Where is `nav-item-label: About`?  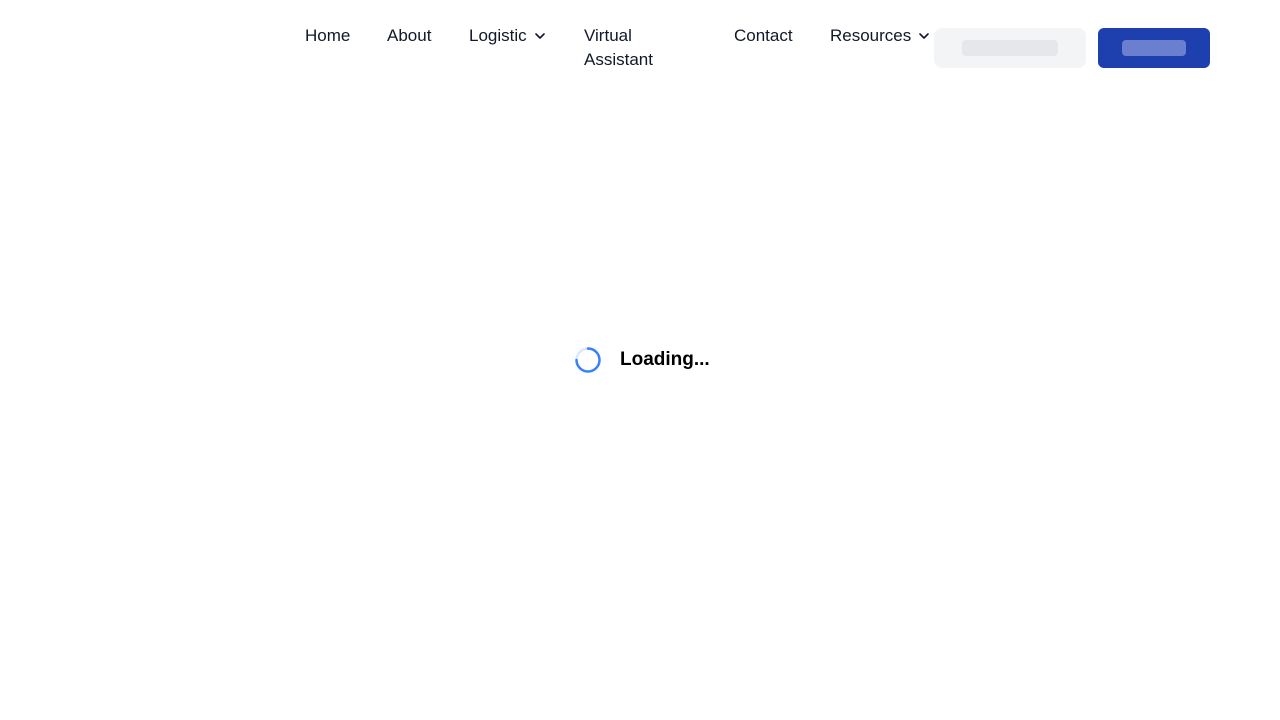
nav-item-label: About is located at coordinates (409, 35).